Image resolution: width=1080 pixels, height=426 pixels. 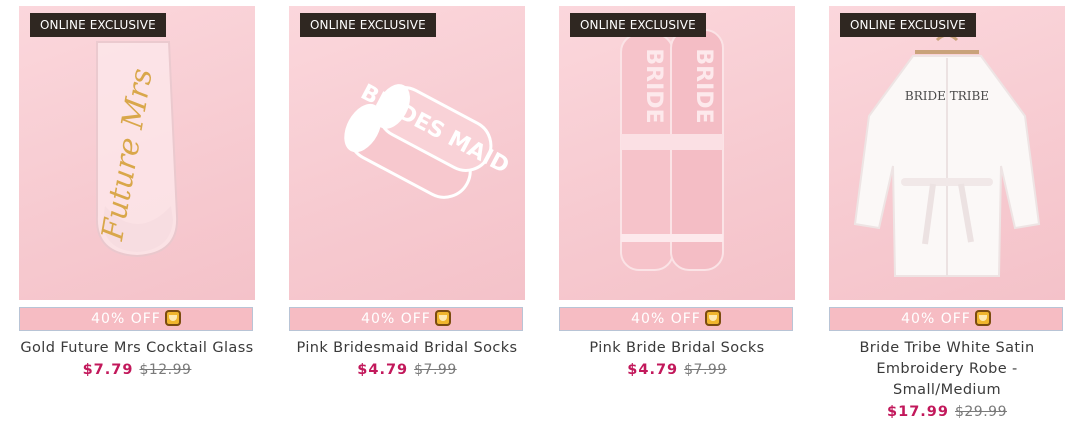 I want to click on sale-price: $17.99, so click(x=918, y=412).